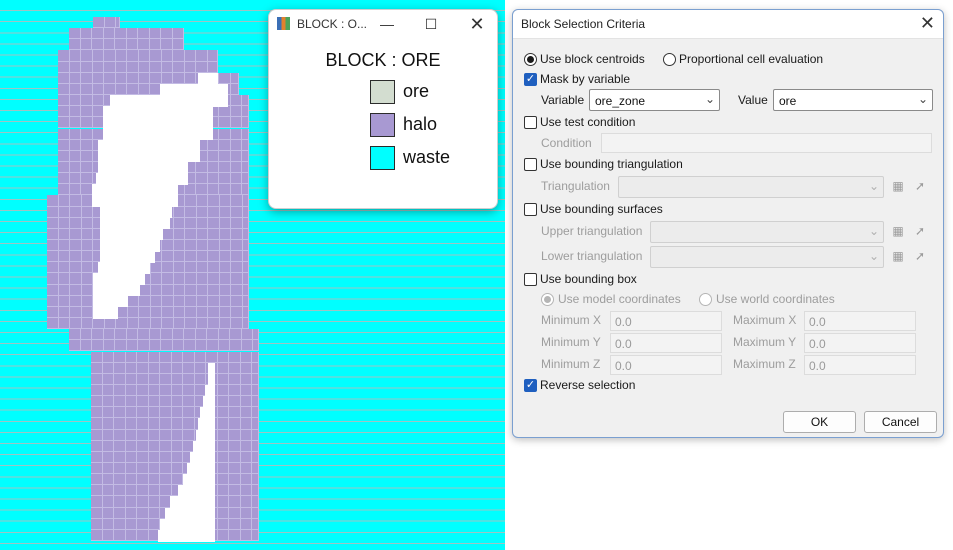 The image size is (953, 550). I want to click on cancel-button: Cancel, so click(900, 422).